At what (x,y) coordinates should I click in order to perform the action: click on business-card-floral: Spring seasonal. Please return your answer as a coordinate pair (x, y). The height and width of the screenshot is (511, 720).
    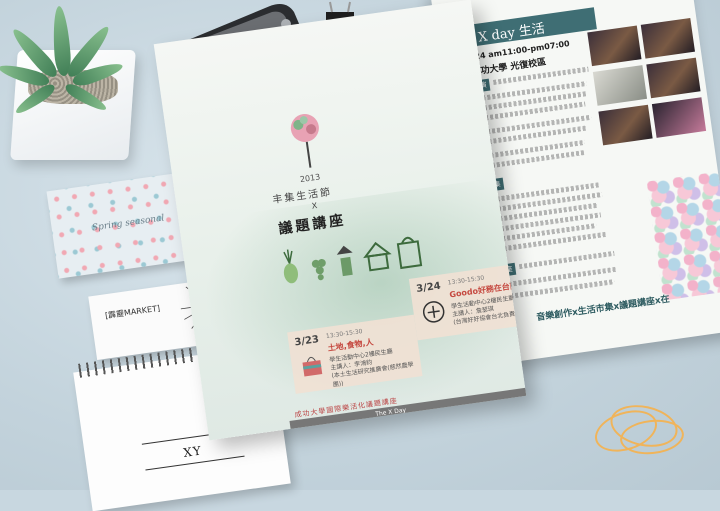
    Looking at the image, I should click on (117, 226).